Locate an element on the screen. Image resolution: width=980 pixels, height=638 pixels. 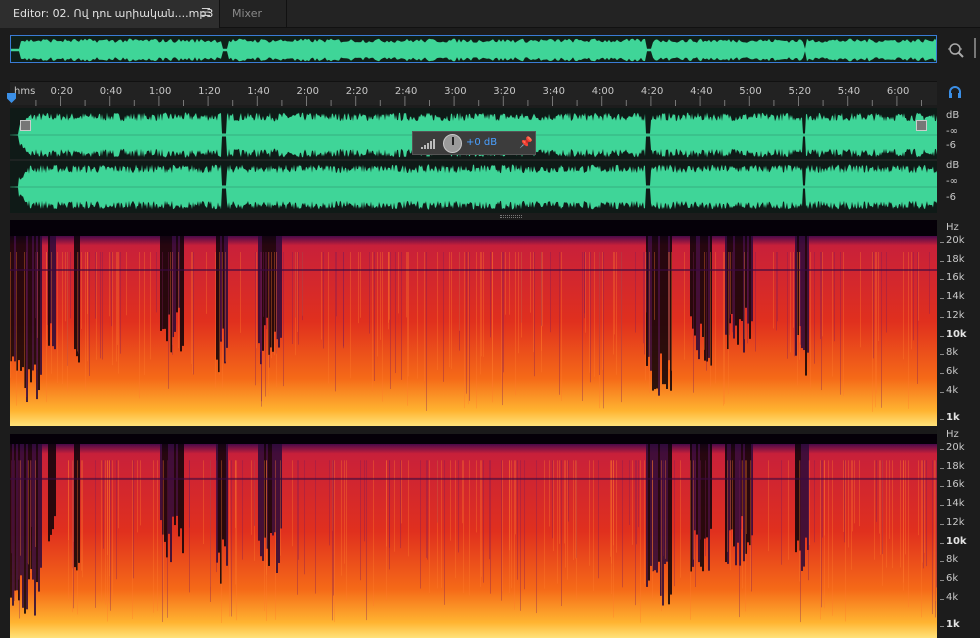
ruler-tick-label: 5:40 is located at coordinates (849, 91).